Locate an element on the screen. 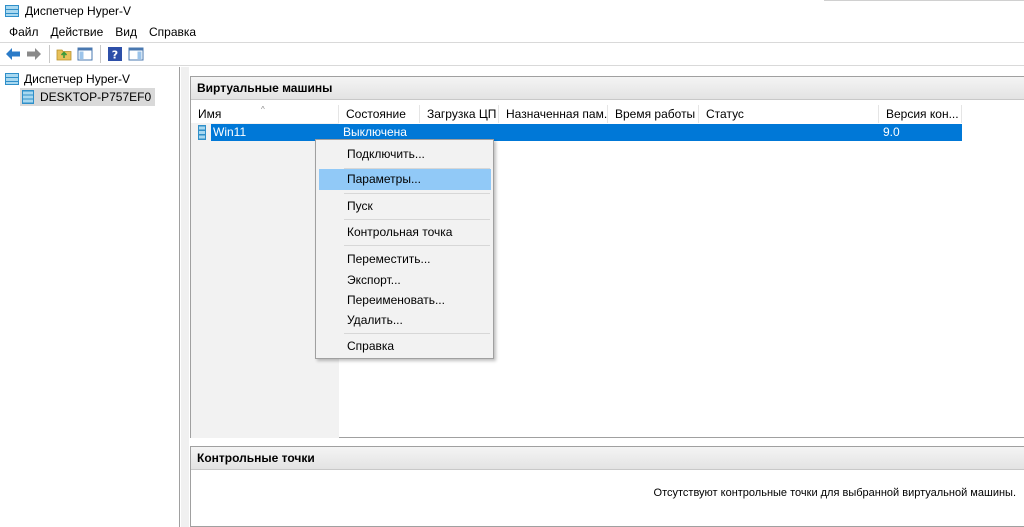 The width and height of the screenshot is (1024, 527). menu-bar: Файл Действие Вид Справка is located at coordinates (512, 32).